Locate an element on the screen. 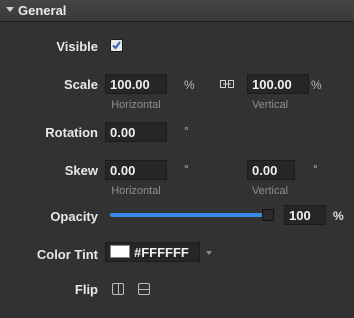 This screenshot has height=318, width=354. checkmark-icon is located at coordinates (116, 45).